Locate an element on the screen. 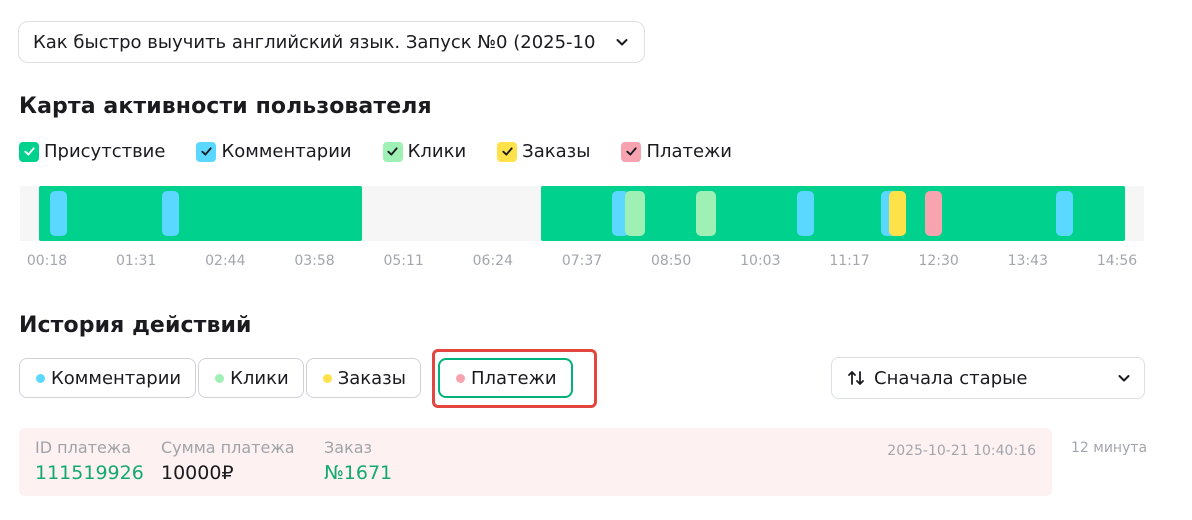 This screenshot has width=1192, height=520. legend-label: Клики is located at coordinates (437, 151).